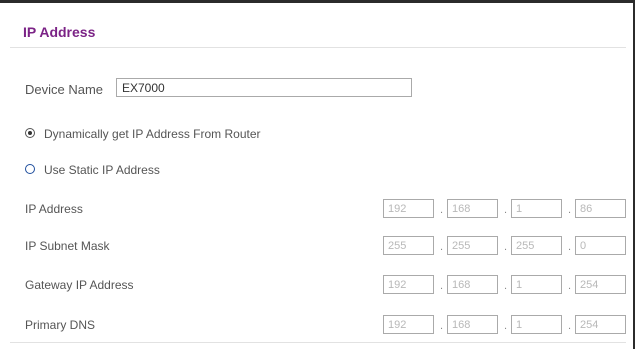 This screenshot has width=635, height=349. I want to click on radio-static-label: Use Static IP Address, so click(102, 170).